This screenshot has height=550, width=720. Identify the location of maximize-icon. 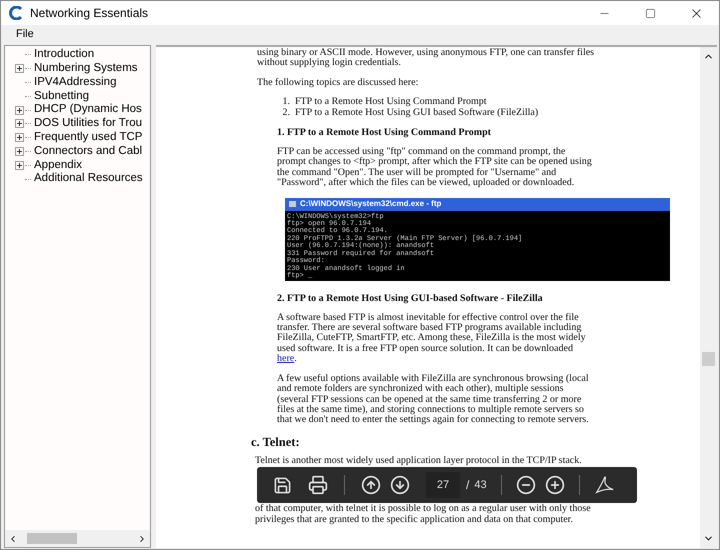
(650, 13).